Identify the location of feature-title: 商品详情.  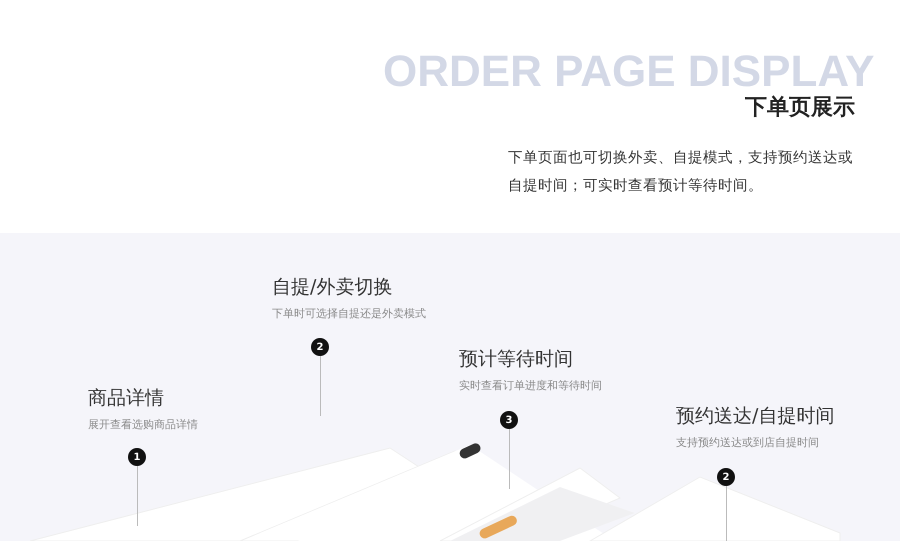
(126, 398).